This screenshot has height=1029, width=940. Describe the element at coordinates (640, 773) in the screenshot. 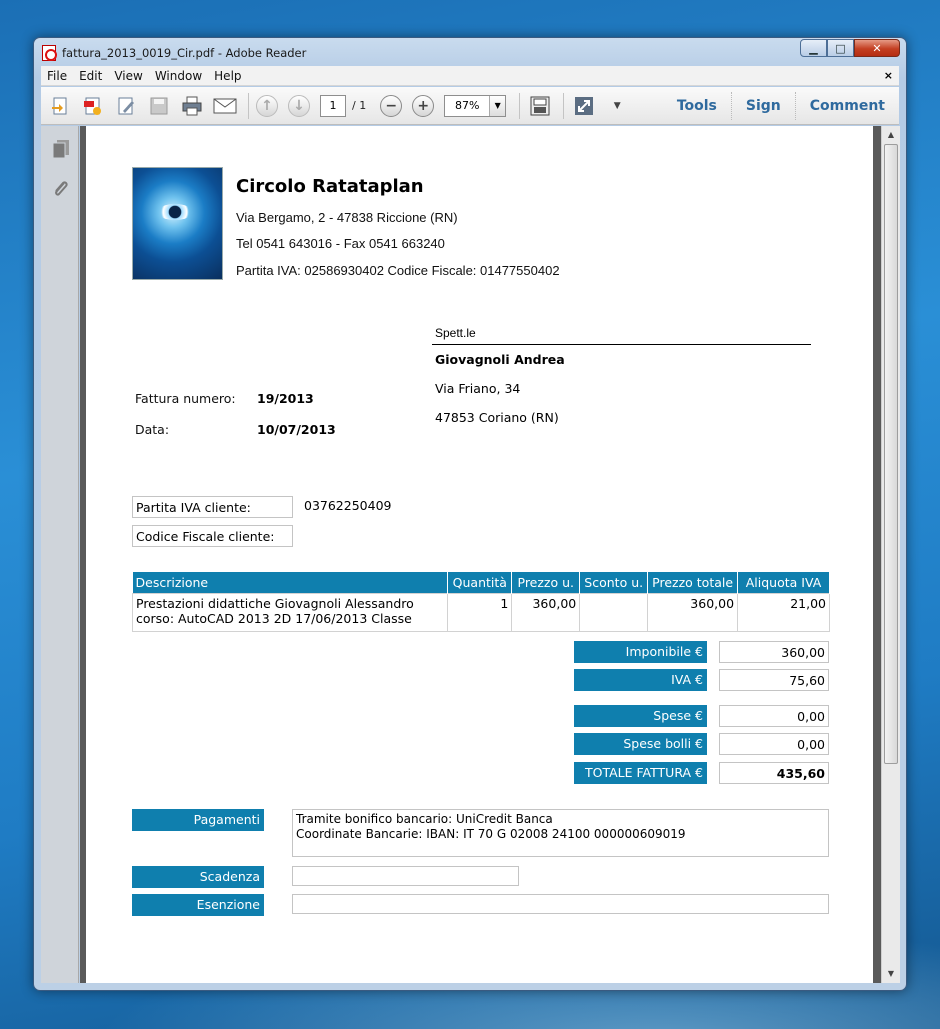

I see `totale-label: TOTALE FATTURA €` at that location.